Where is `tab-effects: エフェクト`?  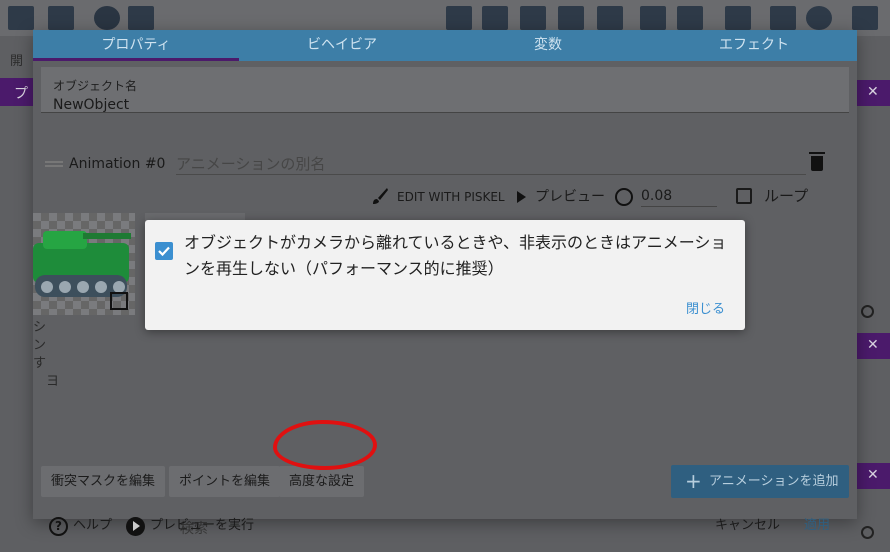
tab-effects: エフェクト is located at coordinates (754, 45).